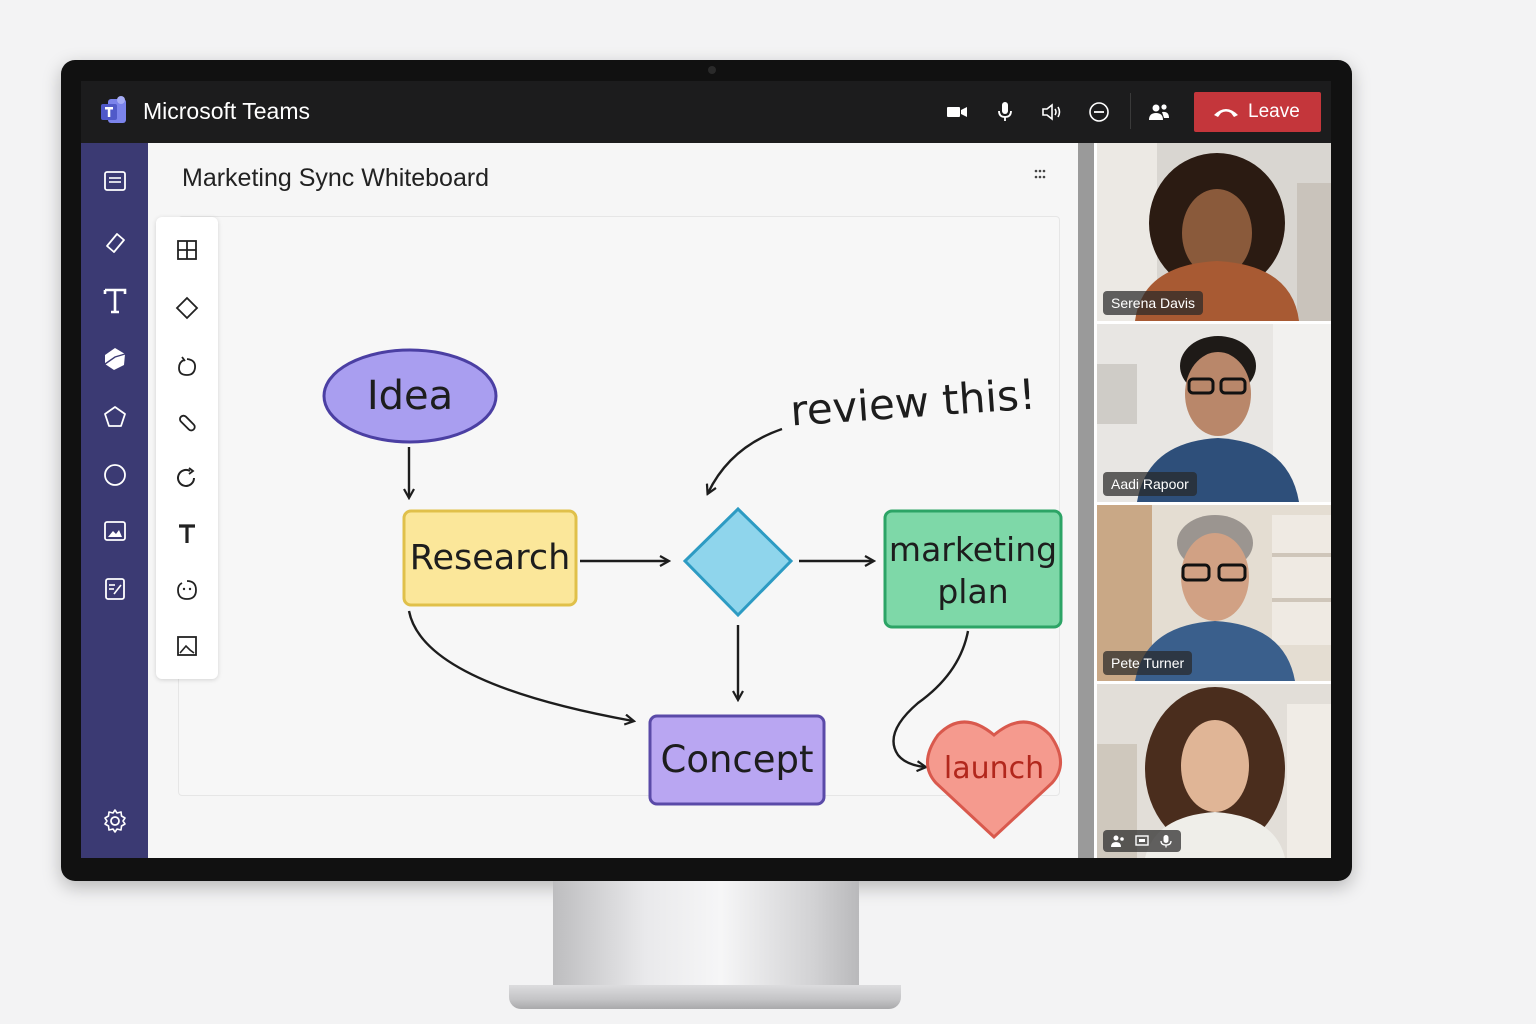 Image resolution: width=1536 pixels, height=1024 pixels. Describe the element at coordinates (1086, 500) in the screenshot. I see `panel-divider` at that location.